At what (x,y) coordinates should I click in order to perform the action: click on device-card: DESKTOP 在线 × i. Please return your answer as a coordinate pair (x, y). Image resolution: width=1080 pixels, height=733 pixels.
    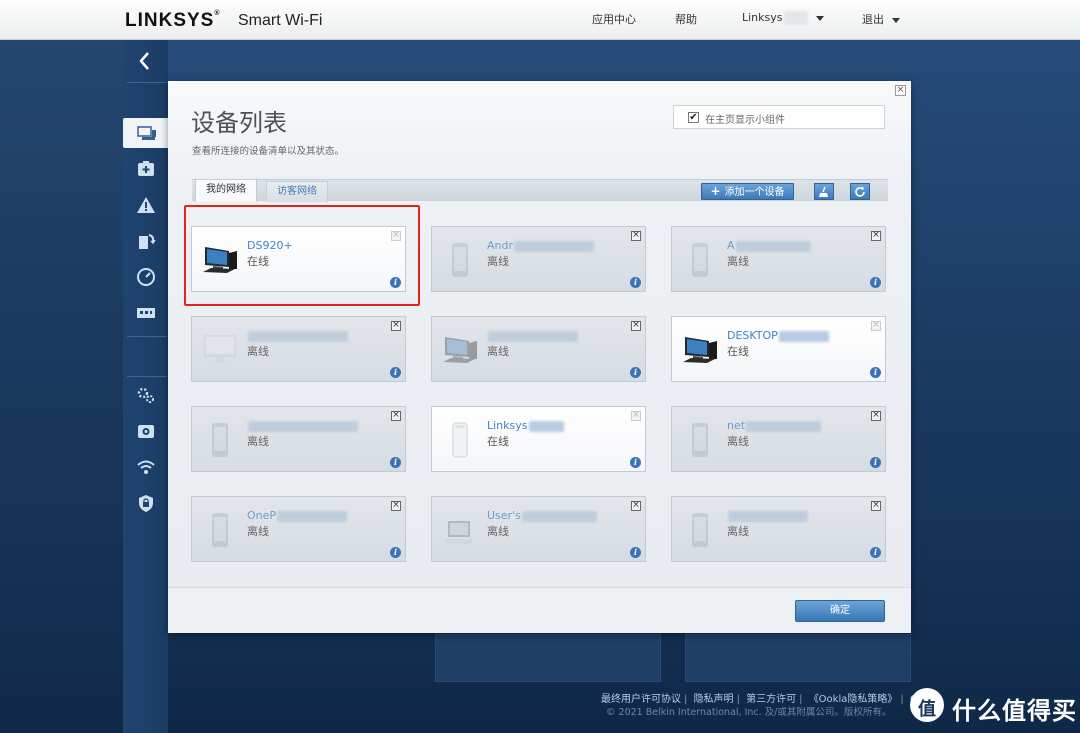
    Looking at the image, I should click on (778, 349).